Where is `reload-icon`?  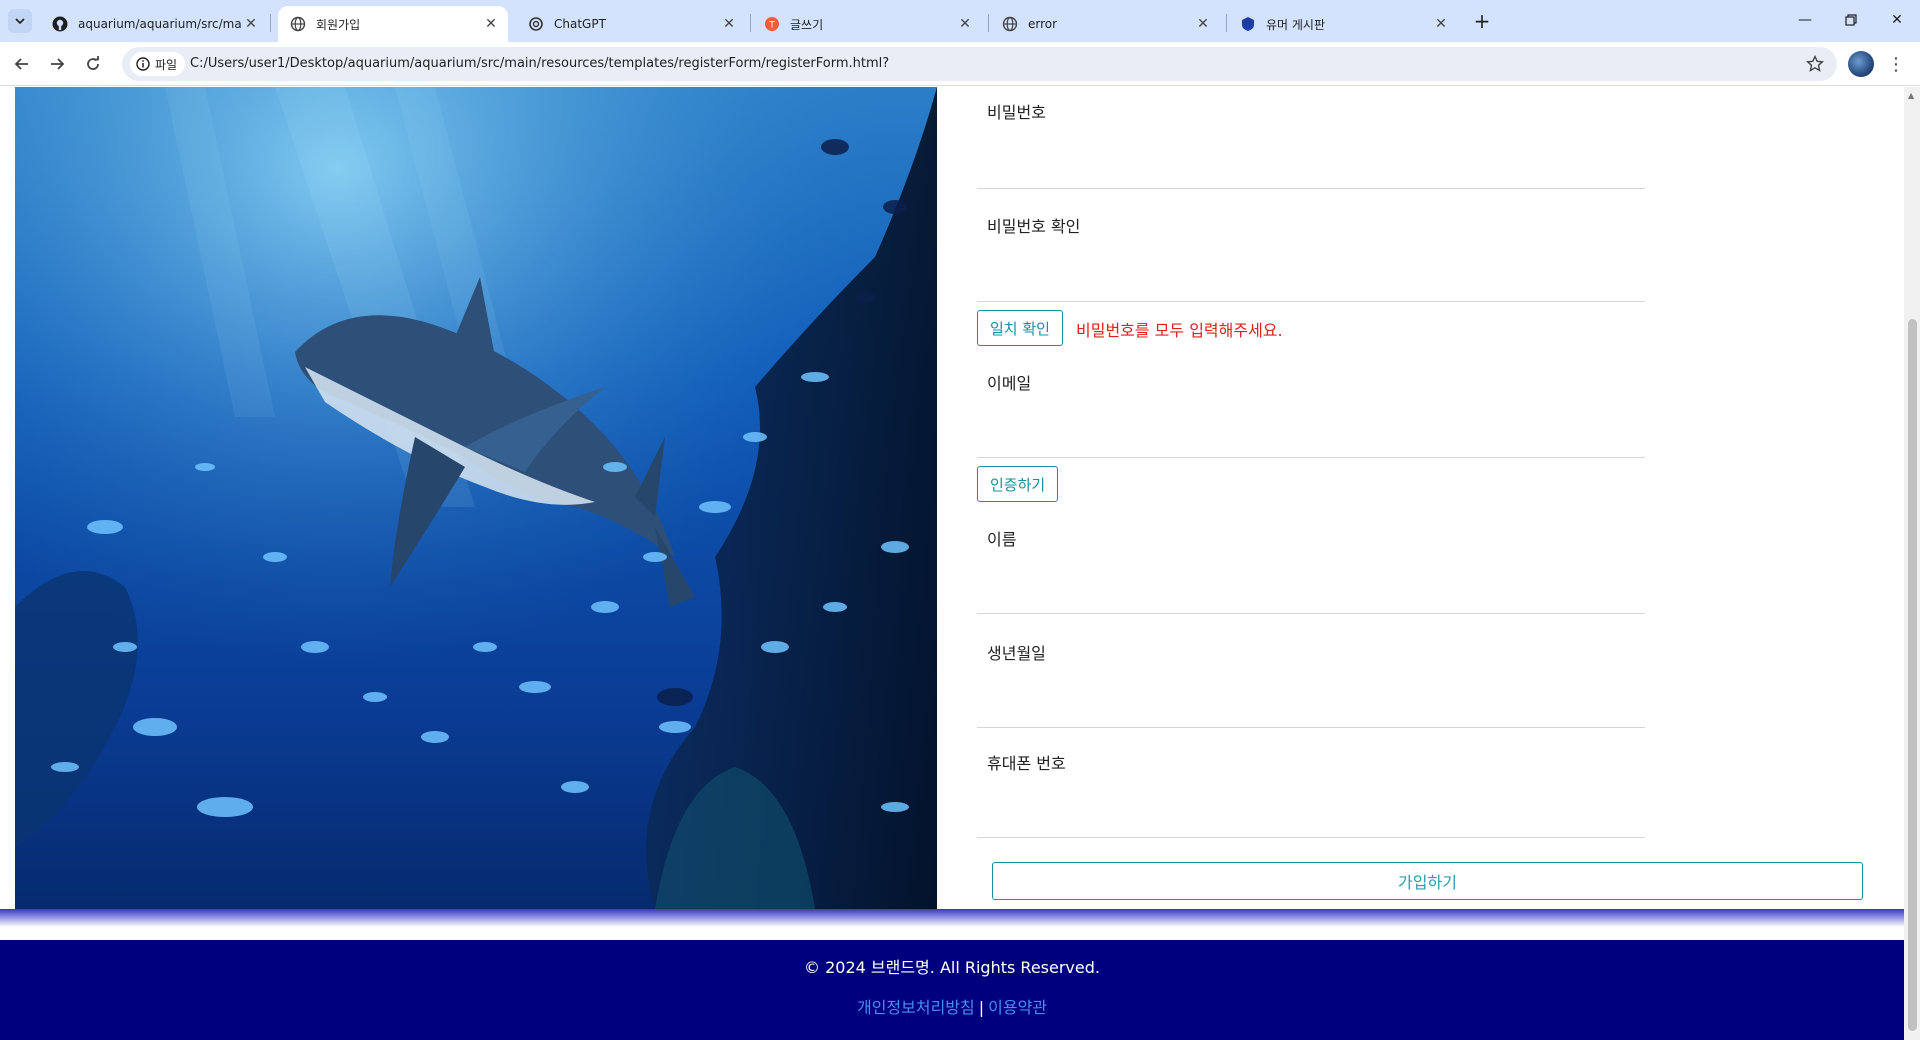
reload-icon is located at coordinates (93, 63).